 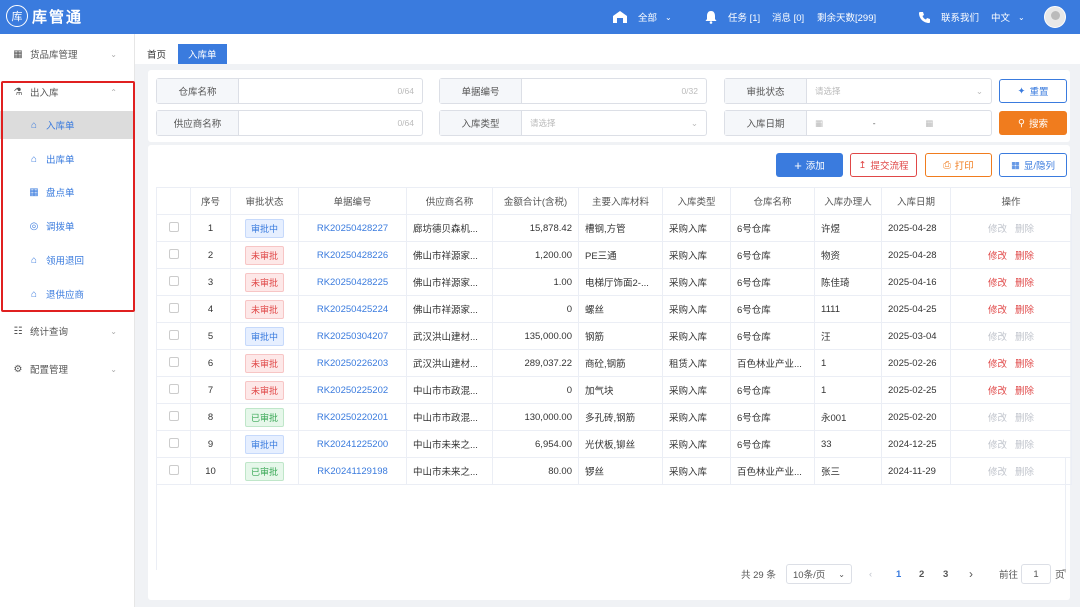 I want to click on warehouse-logo-icon: 库, so click(x=17, y=16).